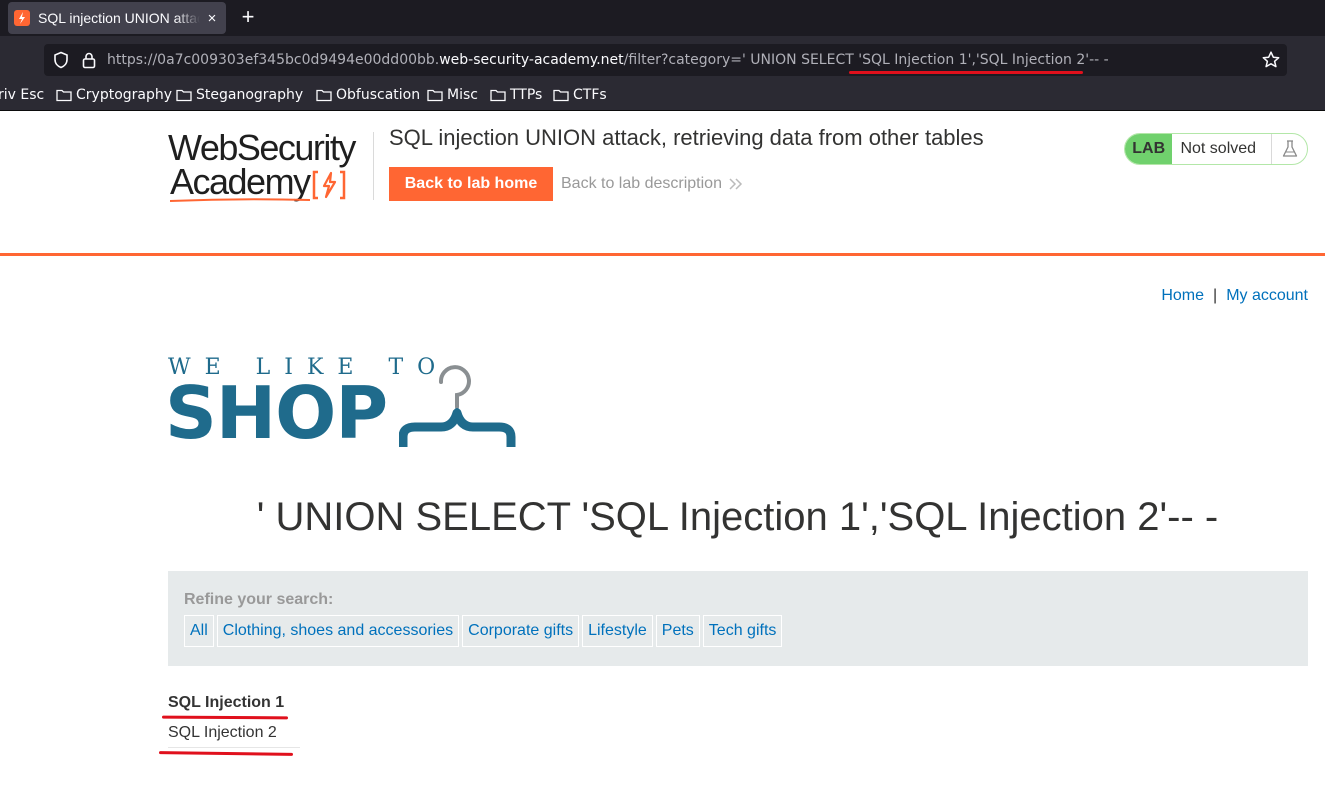 The width and height of the screenshot is (1325, 797). What do you see at coordinates (199, 631) in the screenshot?
I see `filter-all: All` at bounding box center [199, 631].